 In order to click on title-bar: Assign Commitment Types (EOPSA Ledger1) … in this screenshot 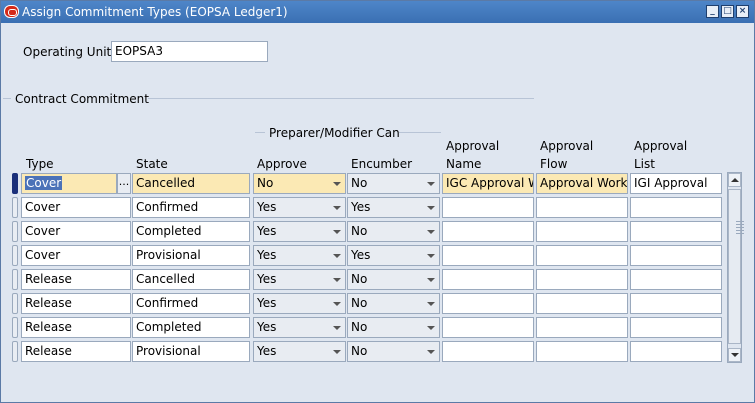, I will do `click(377, 12)`.